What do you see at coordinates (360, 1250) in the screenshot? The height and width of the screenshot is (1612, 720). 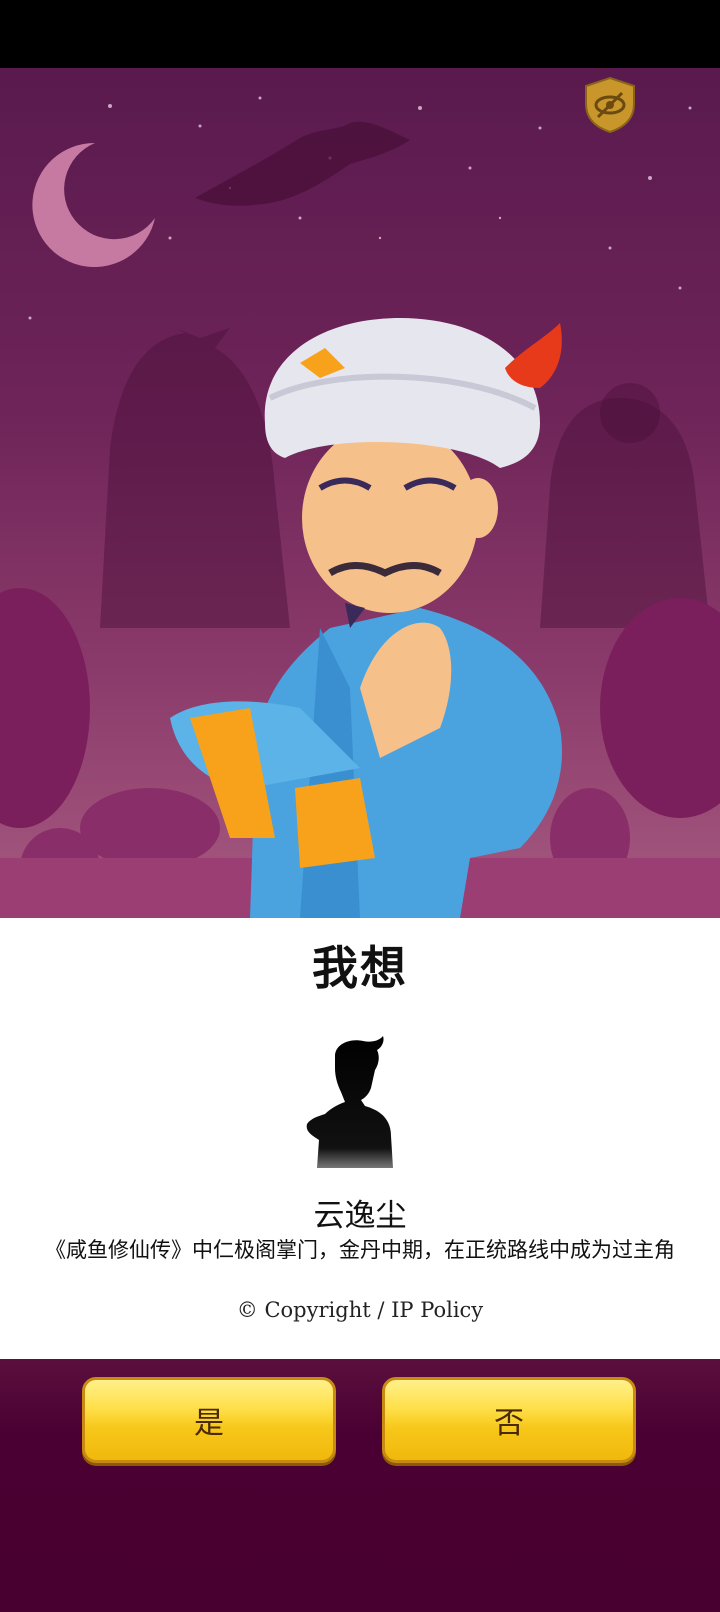 I see `character-description: 《咸鱼修仙传》中仁极阁掌门，金丹中期，在正统路线中成为过主角` at bounding box center [360, 1250].